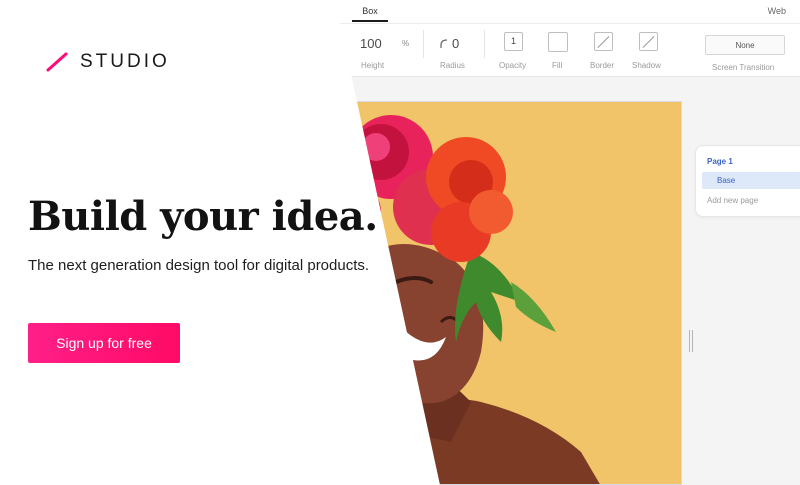 This screenshot has height=485, width=800. What do you see at coordinates (371, 43) in the screenshot?
I see `height-value: 100` at bounding box center [371, 43].